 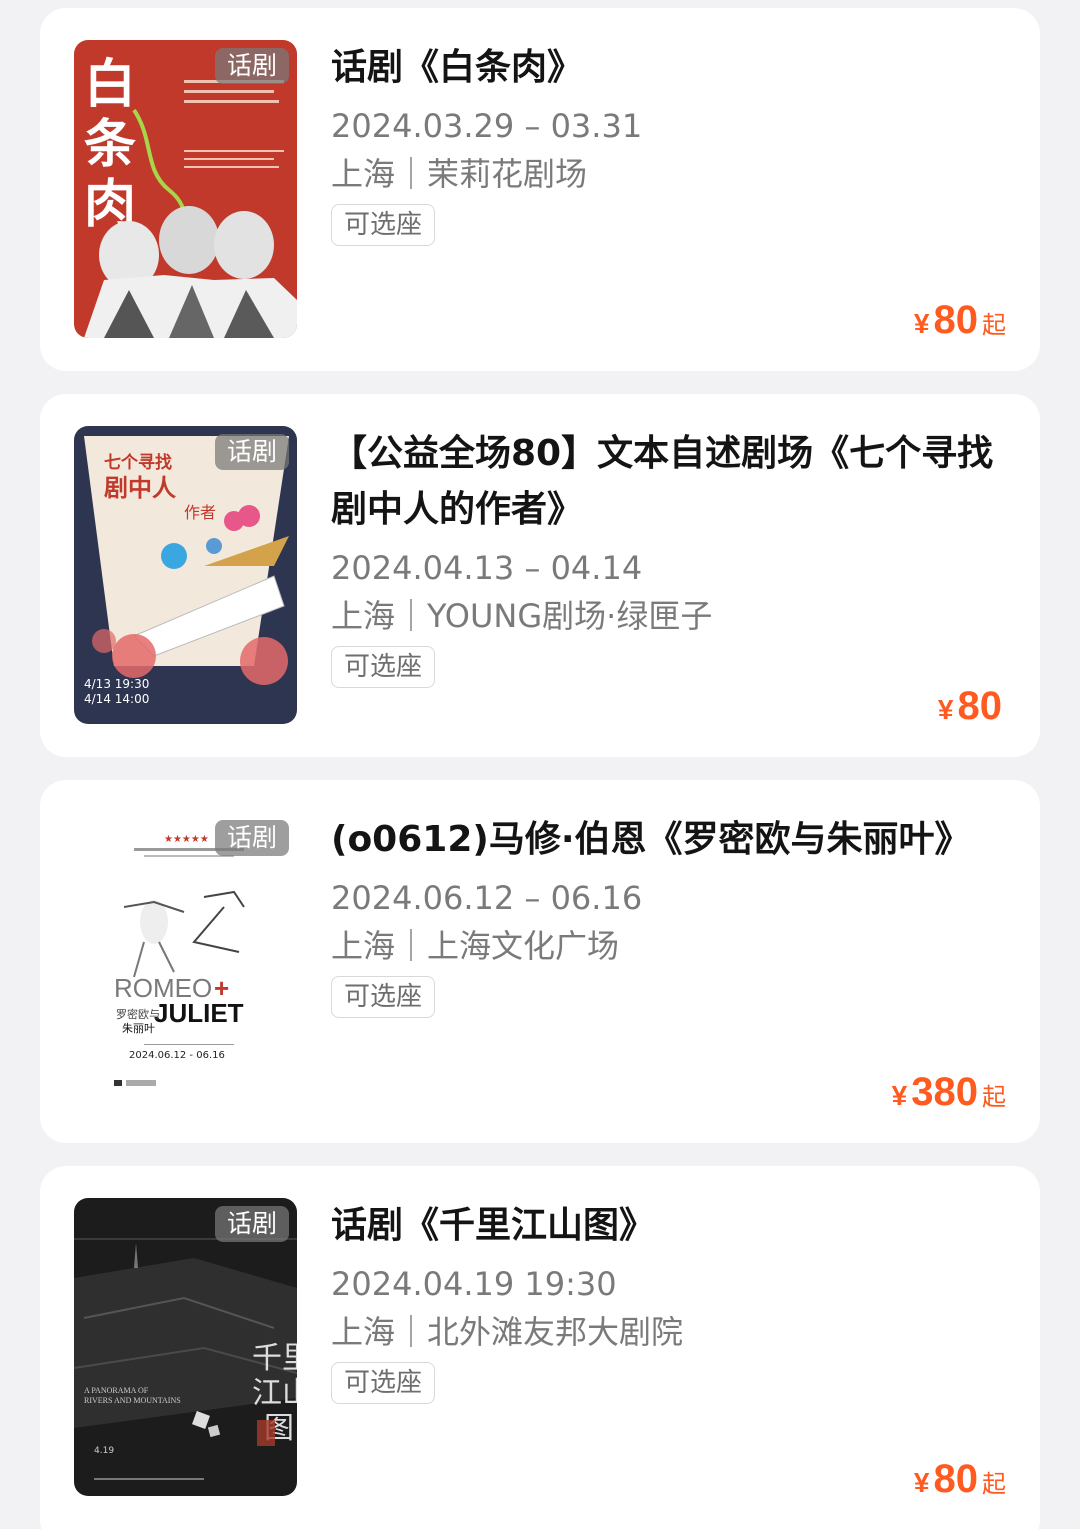 I want to click on show-poster: 七个寻找 剧中人 作者 4/13 19:30 4/14 14:00 话剧, so click(x=185, y=575).